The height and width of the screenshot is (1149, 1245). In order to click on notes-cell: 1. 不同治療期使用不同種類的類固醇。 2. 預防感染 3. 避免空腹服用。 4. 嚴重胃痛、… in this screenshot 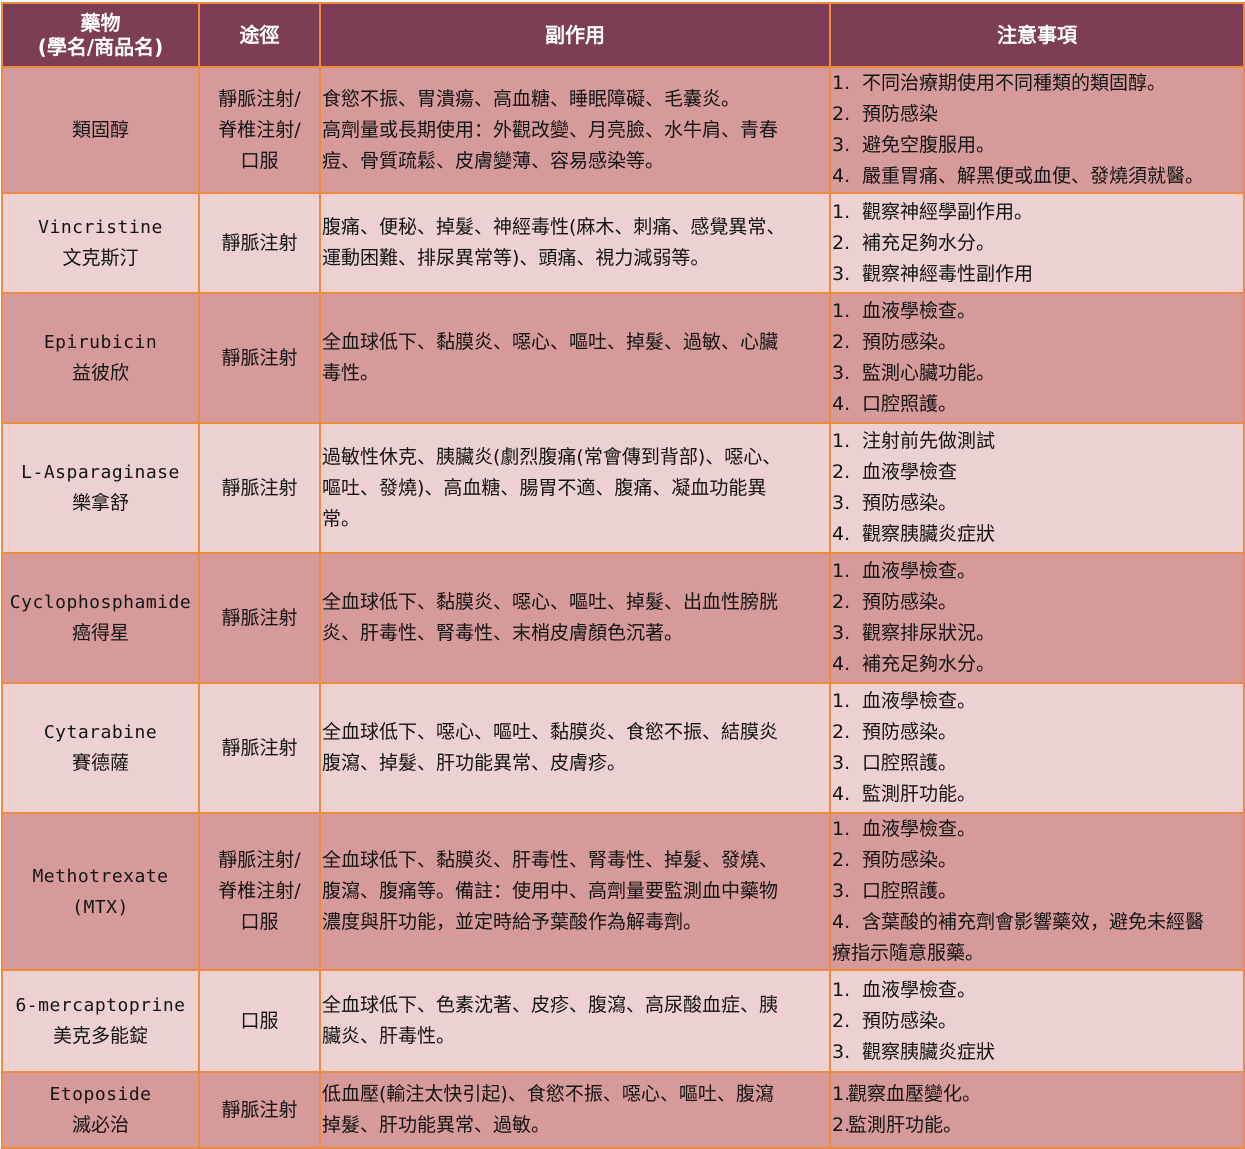, I will do `click(1037, 130)`.